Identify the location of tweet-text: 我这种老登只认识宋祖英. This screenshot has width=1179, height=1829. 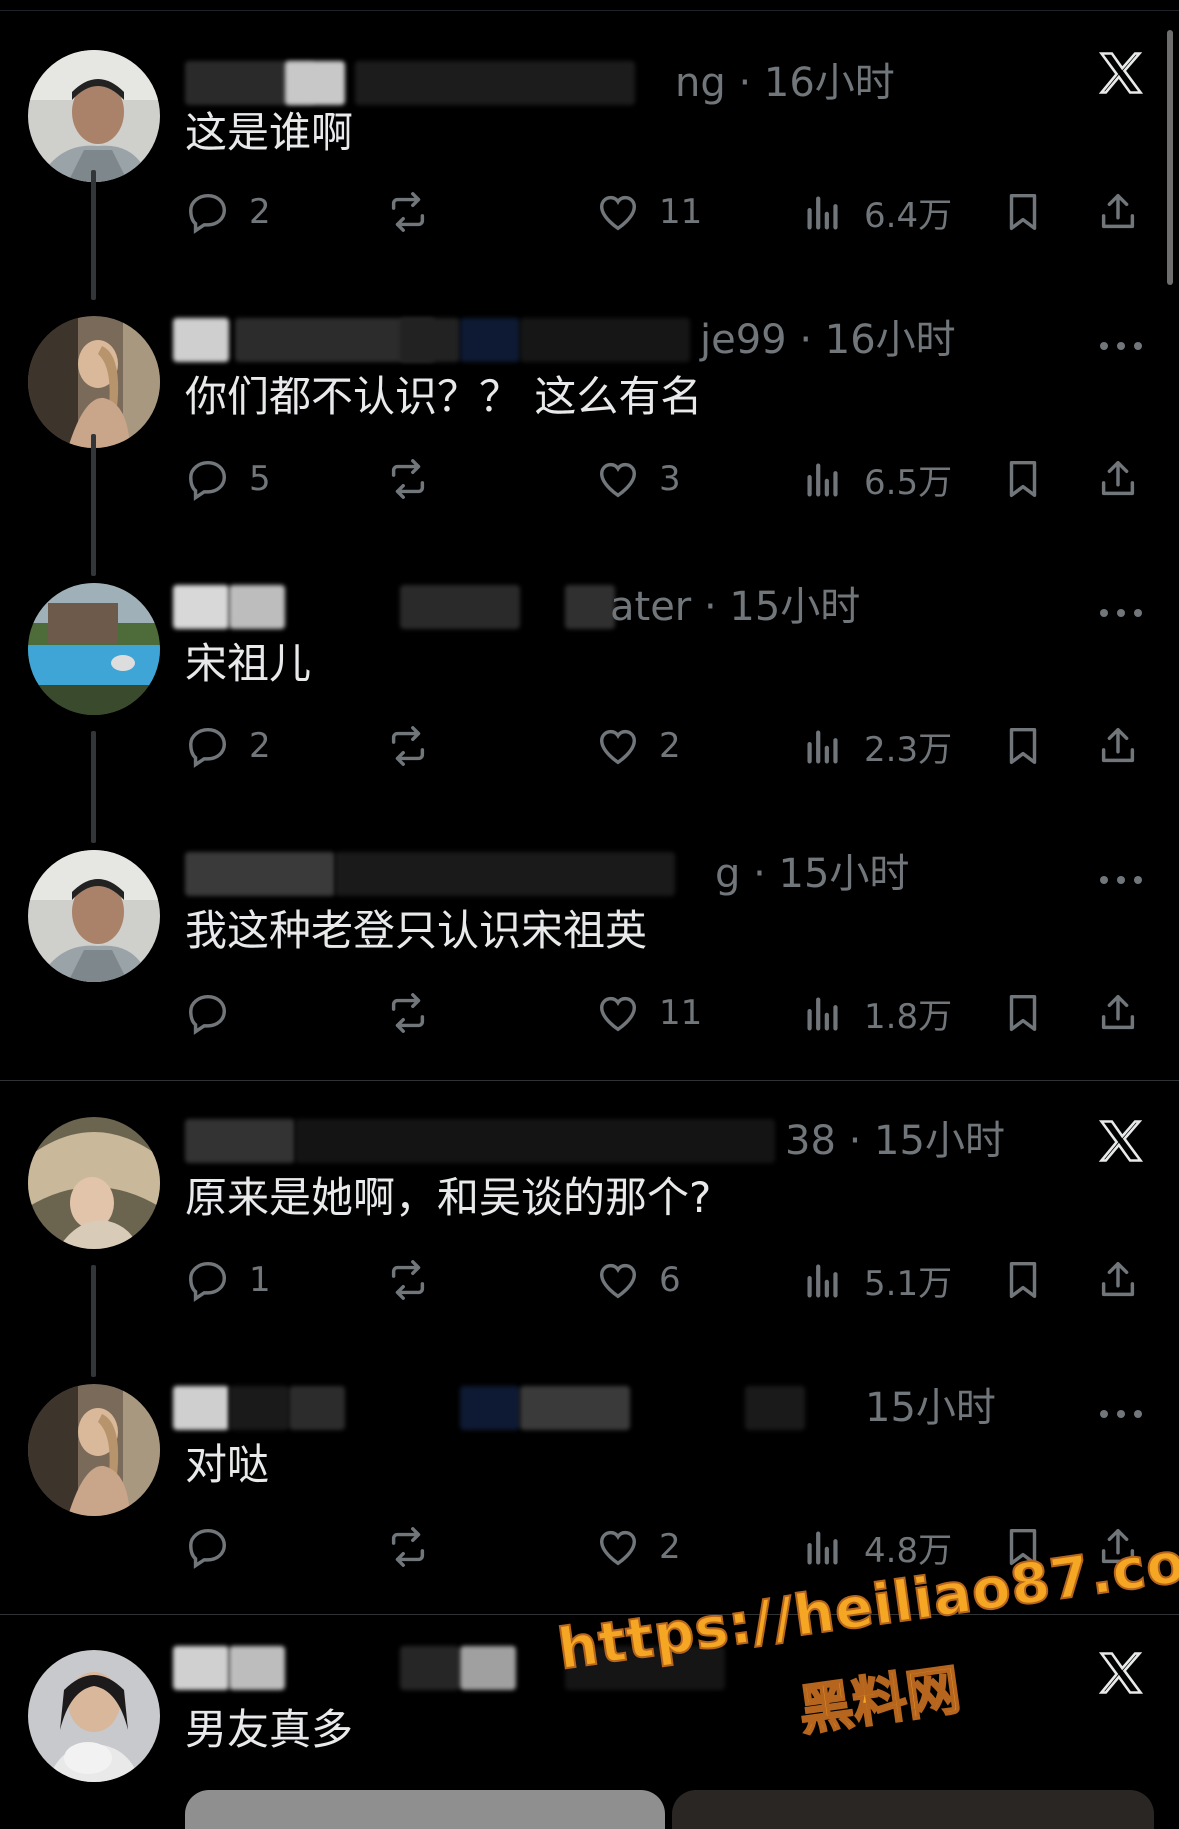
(416, 930).